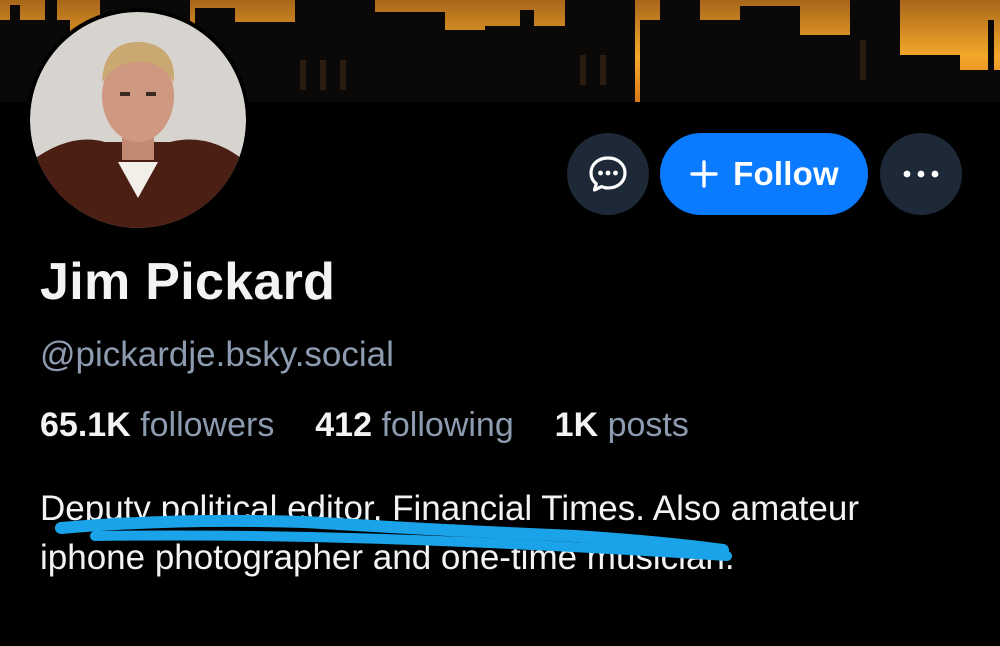 This screenshot has height=646, width=1000. What do you see at coordinates (447, 425) in the screenshot?
I see `following-label: following` at bounding box center [447, 425].